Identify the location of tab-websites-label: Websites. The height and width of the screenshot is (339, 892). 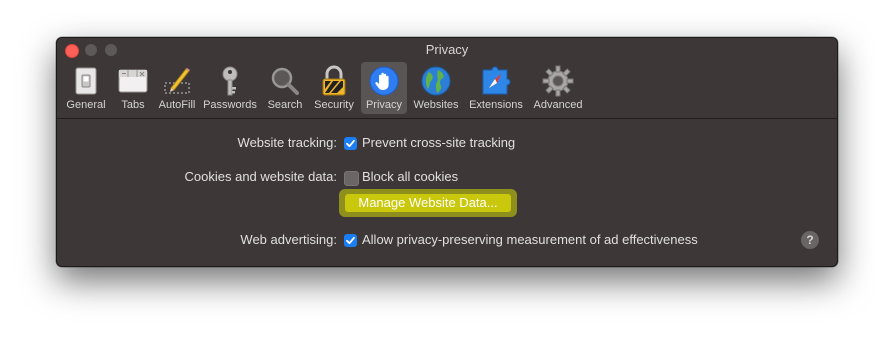
(436, 105).